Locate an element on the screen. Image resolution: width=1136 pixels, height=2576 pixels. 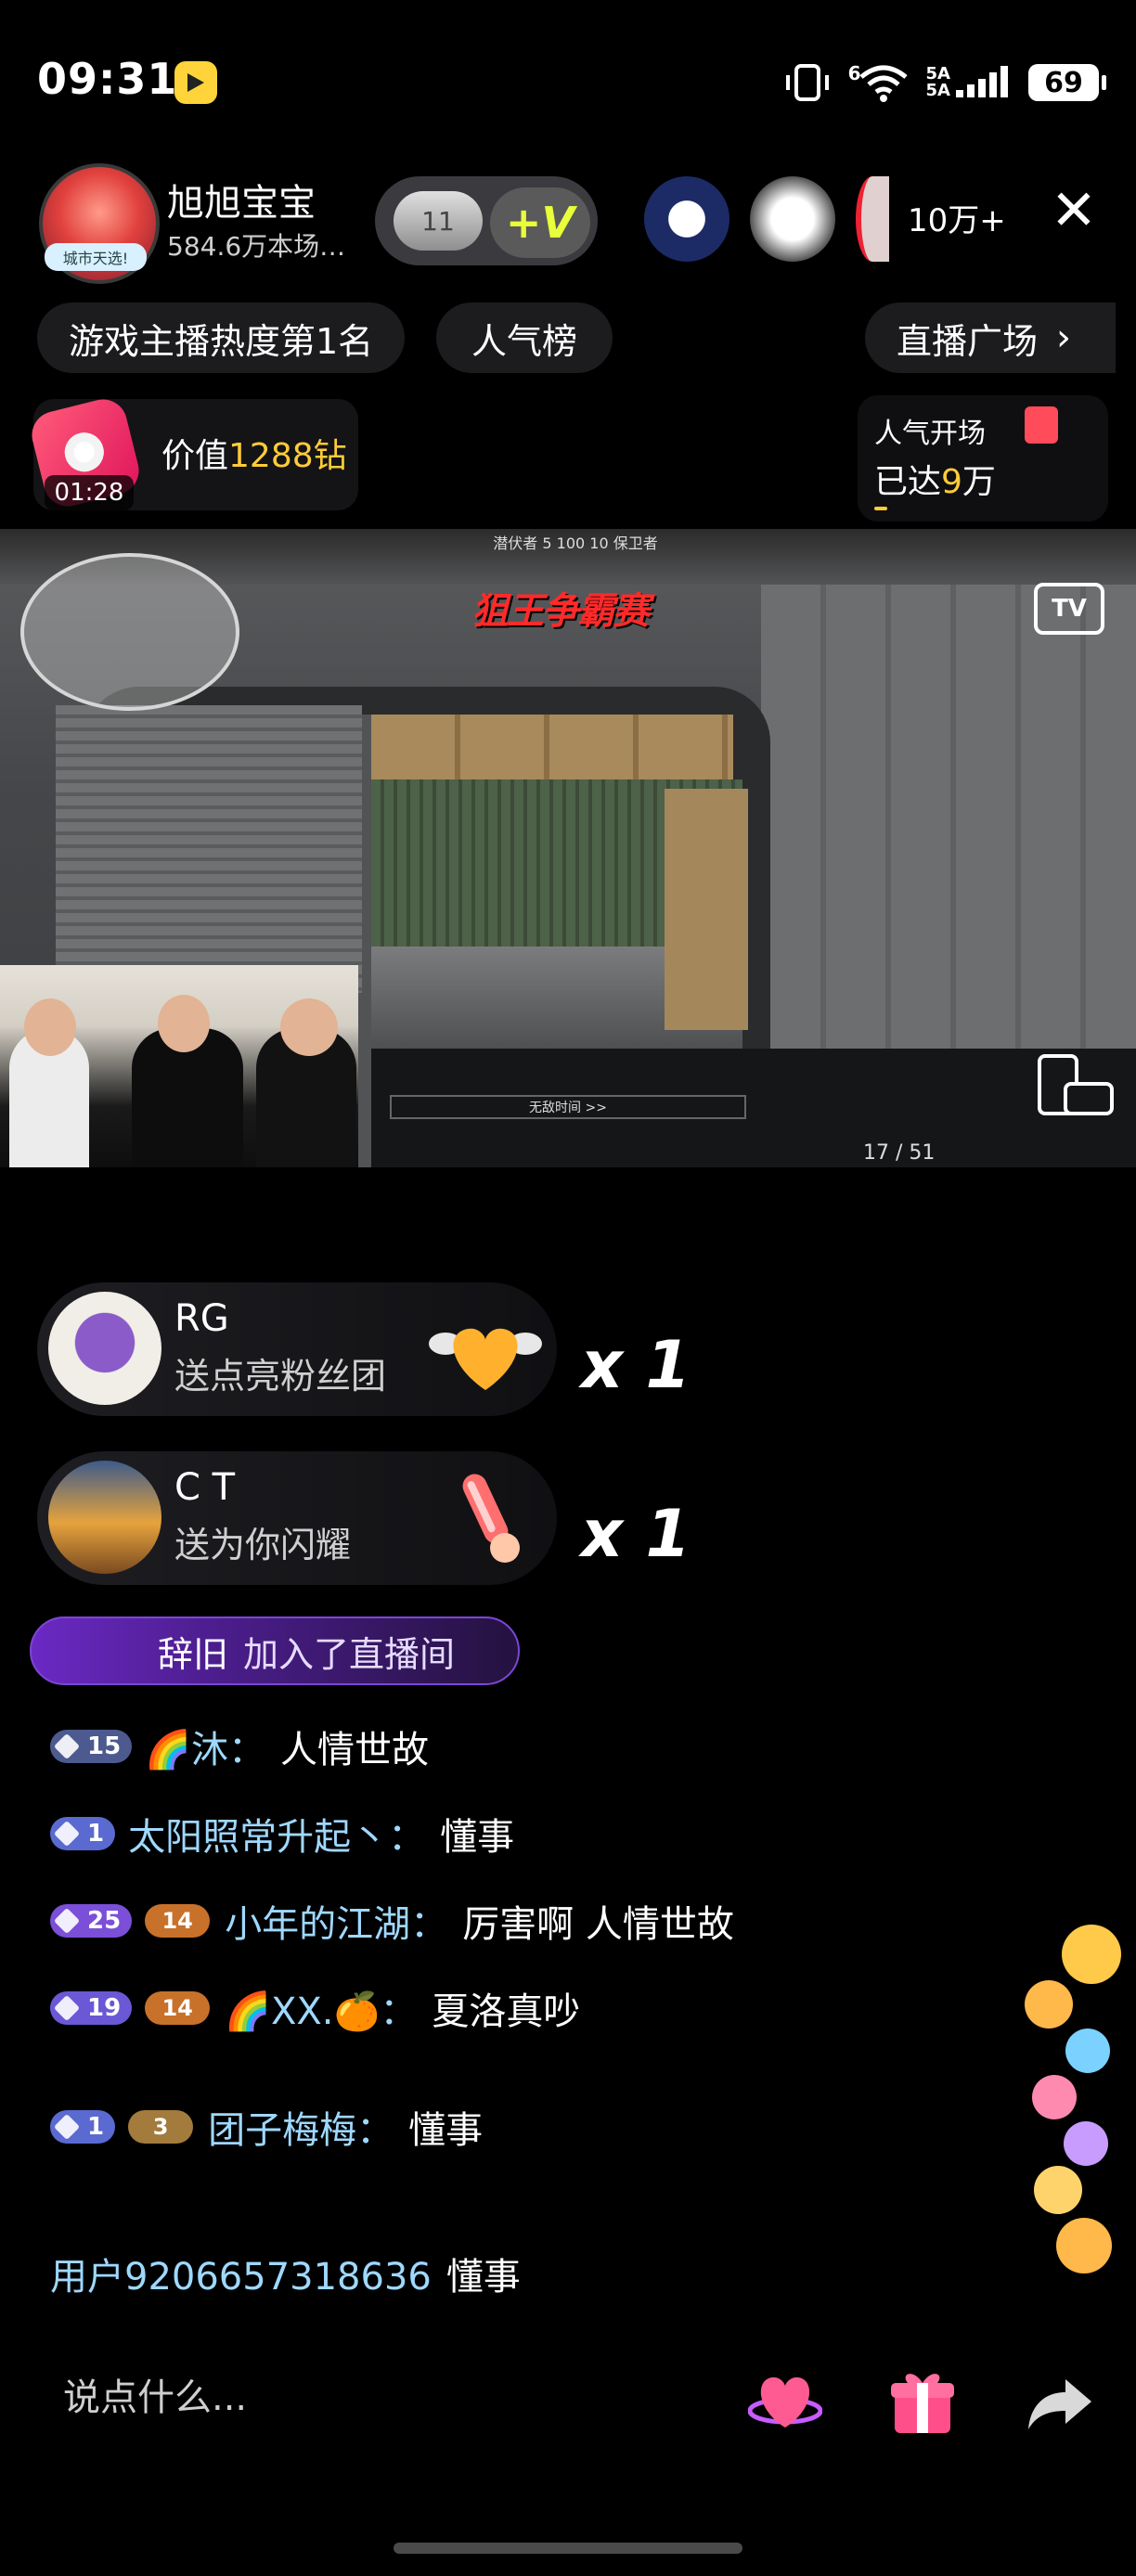
chat-user: 🌈沐： is located at coordinates (205, 1746).